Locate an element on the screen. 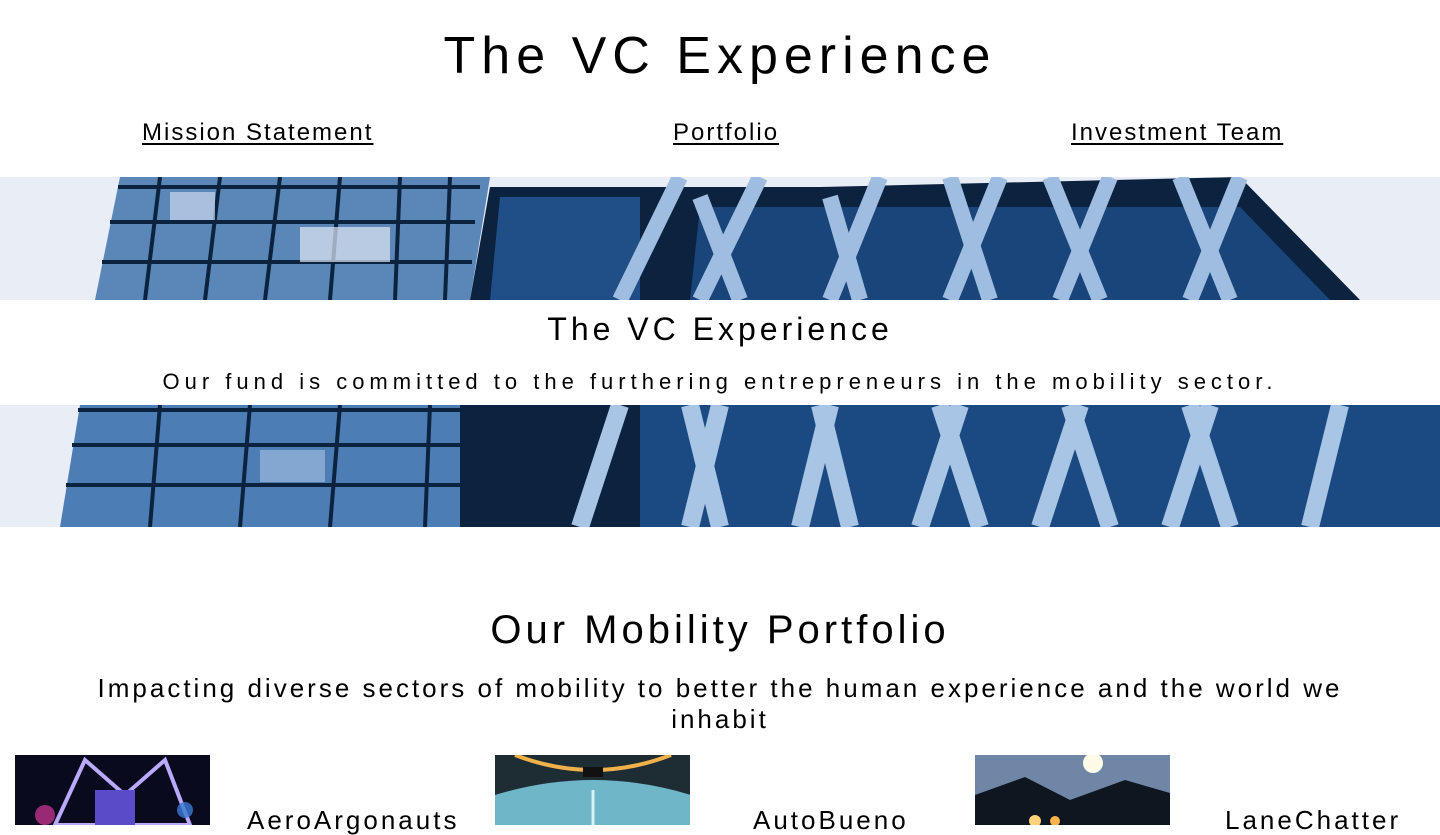  company-name: AeroArgonauts is located at coordinates (353, 820).